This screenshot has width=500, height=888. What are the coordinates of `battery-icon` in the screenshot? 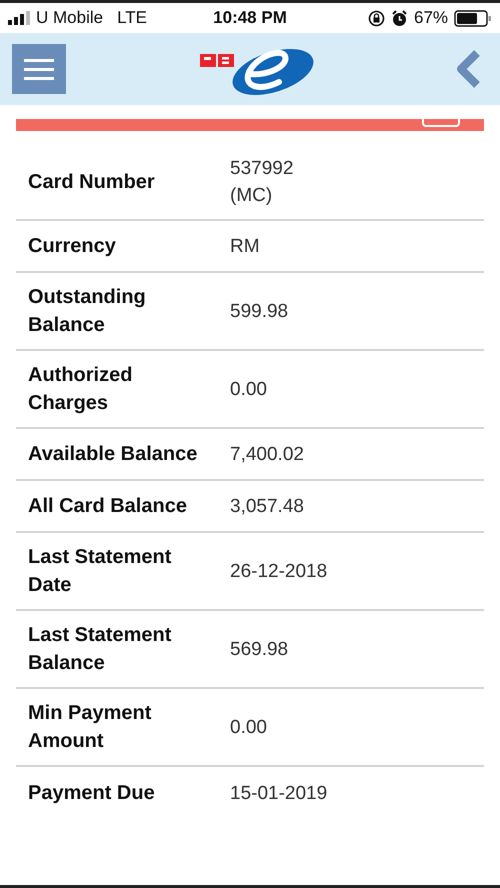 It's located at (473, 18).